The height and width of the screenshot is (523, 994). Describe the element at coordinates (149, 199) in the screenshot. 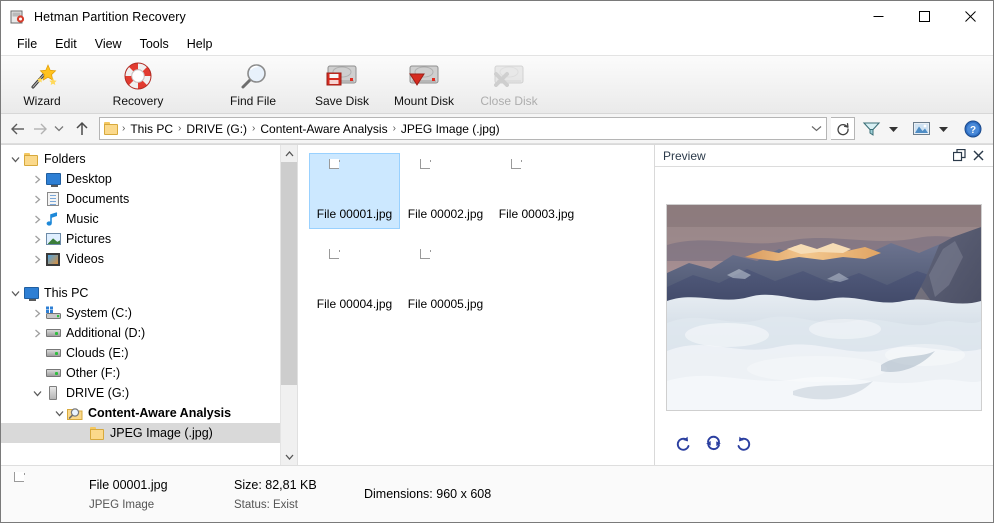

I see `tree-item-documents: Documents` at that location.